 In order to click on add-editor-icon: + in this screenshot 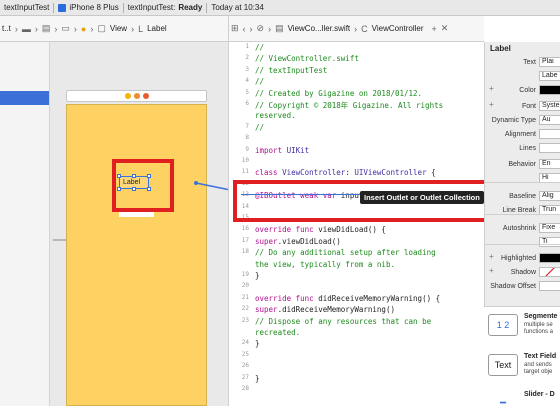, I will do `click(434, 29)`.